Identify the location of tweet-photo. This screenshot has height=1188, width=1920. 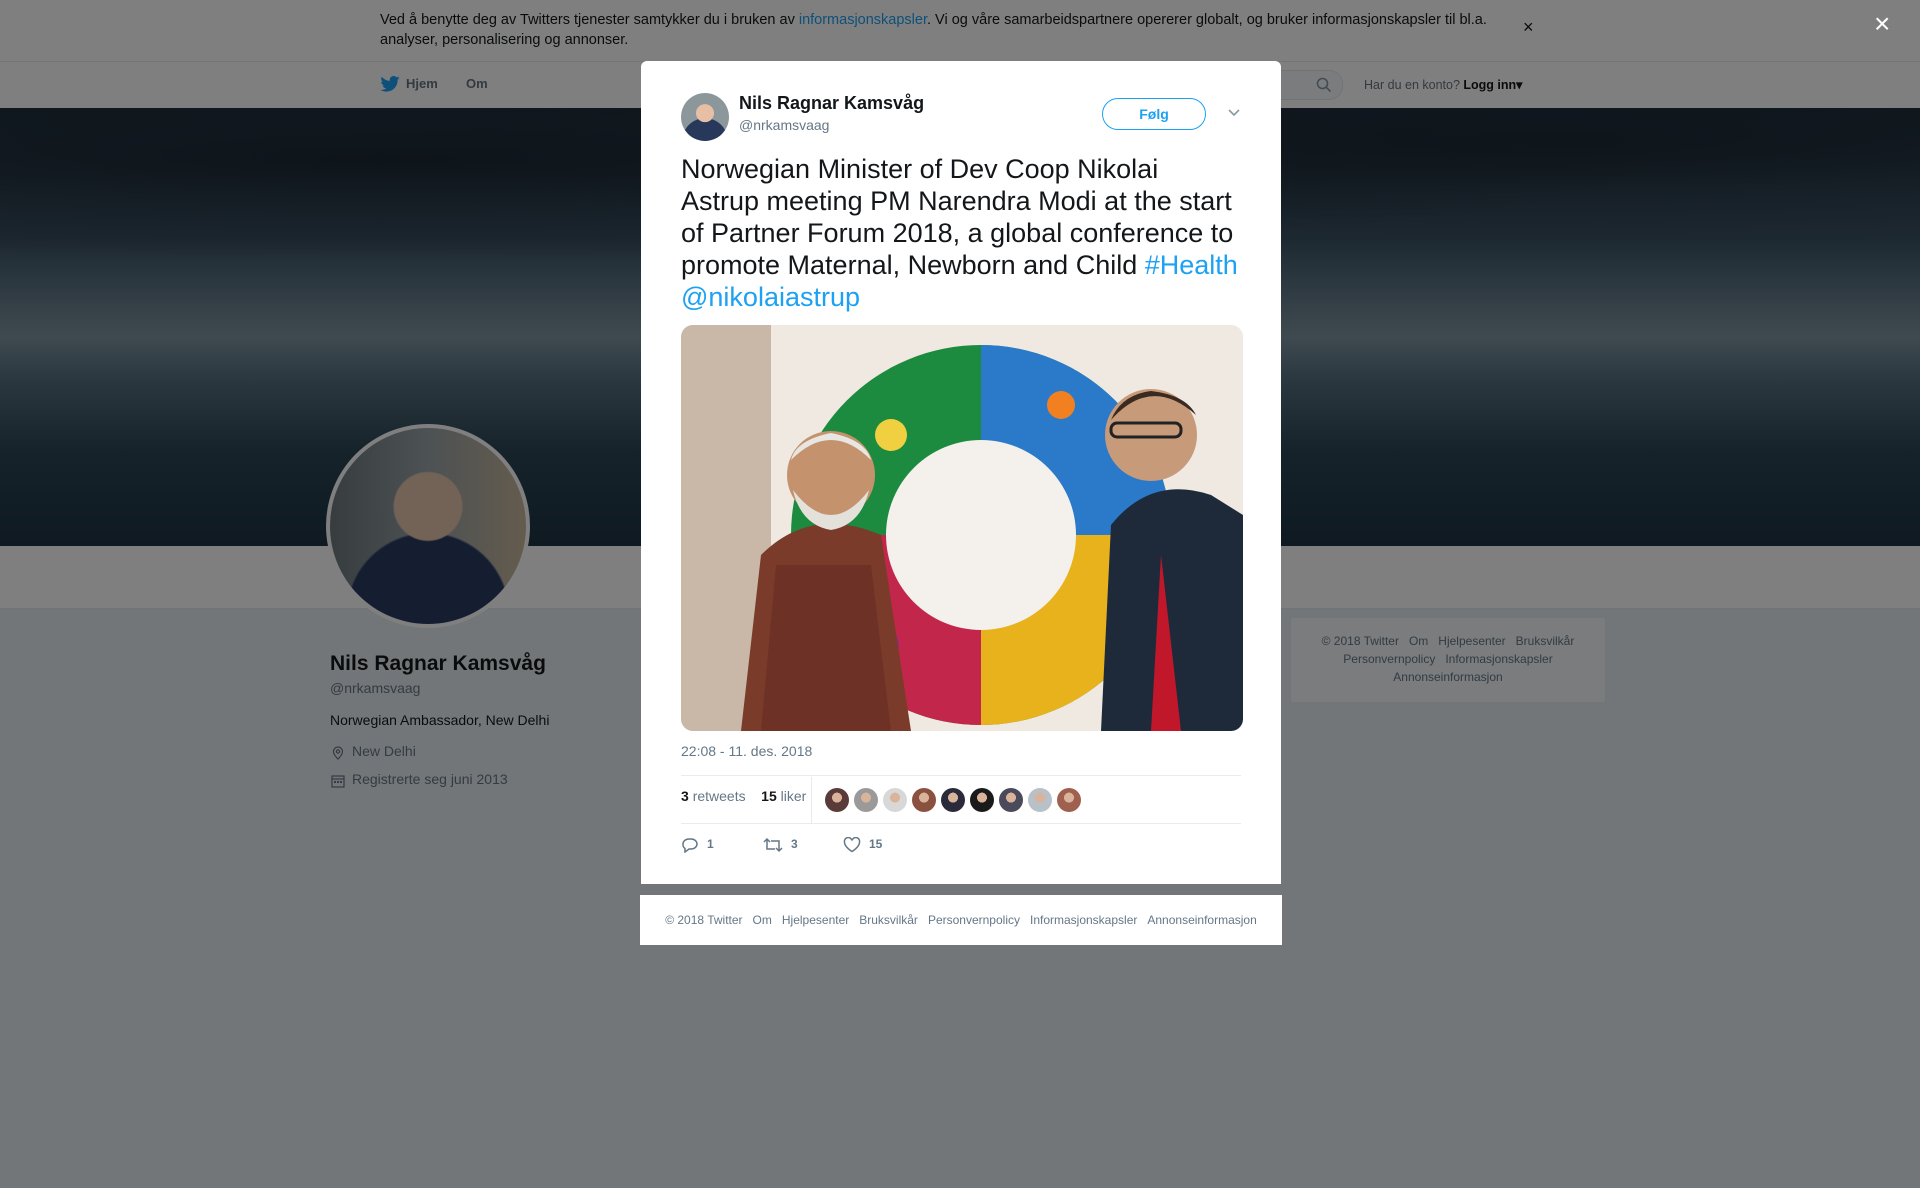
(962, 528).